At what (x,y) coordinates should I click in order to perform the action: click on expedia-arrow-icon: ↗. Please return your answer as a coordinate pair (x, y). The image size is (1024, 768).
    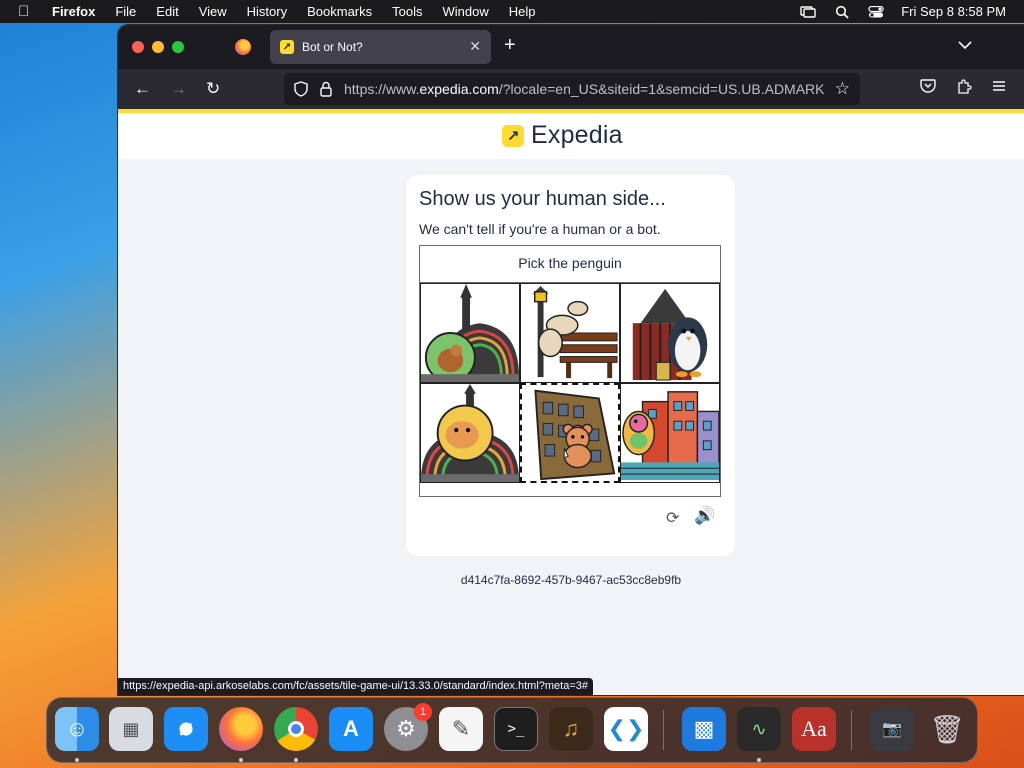
    Looking at the image, I should click on (513, 135).